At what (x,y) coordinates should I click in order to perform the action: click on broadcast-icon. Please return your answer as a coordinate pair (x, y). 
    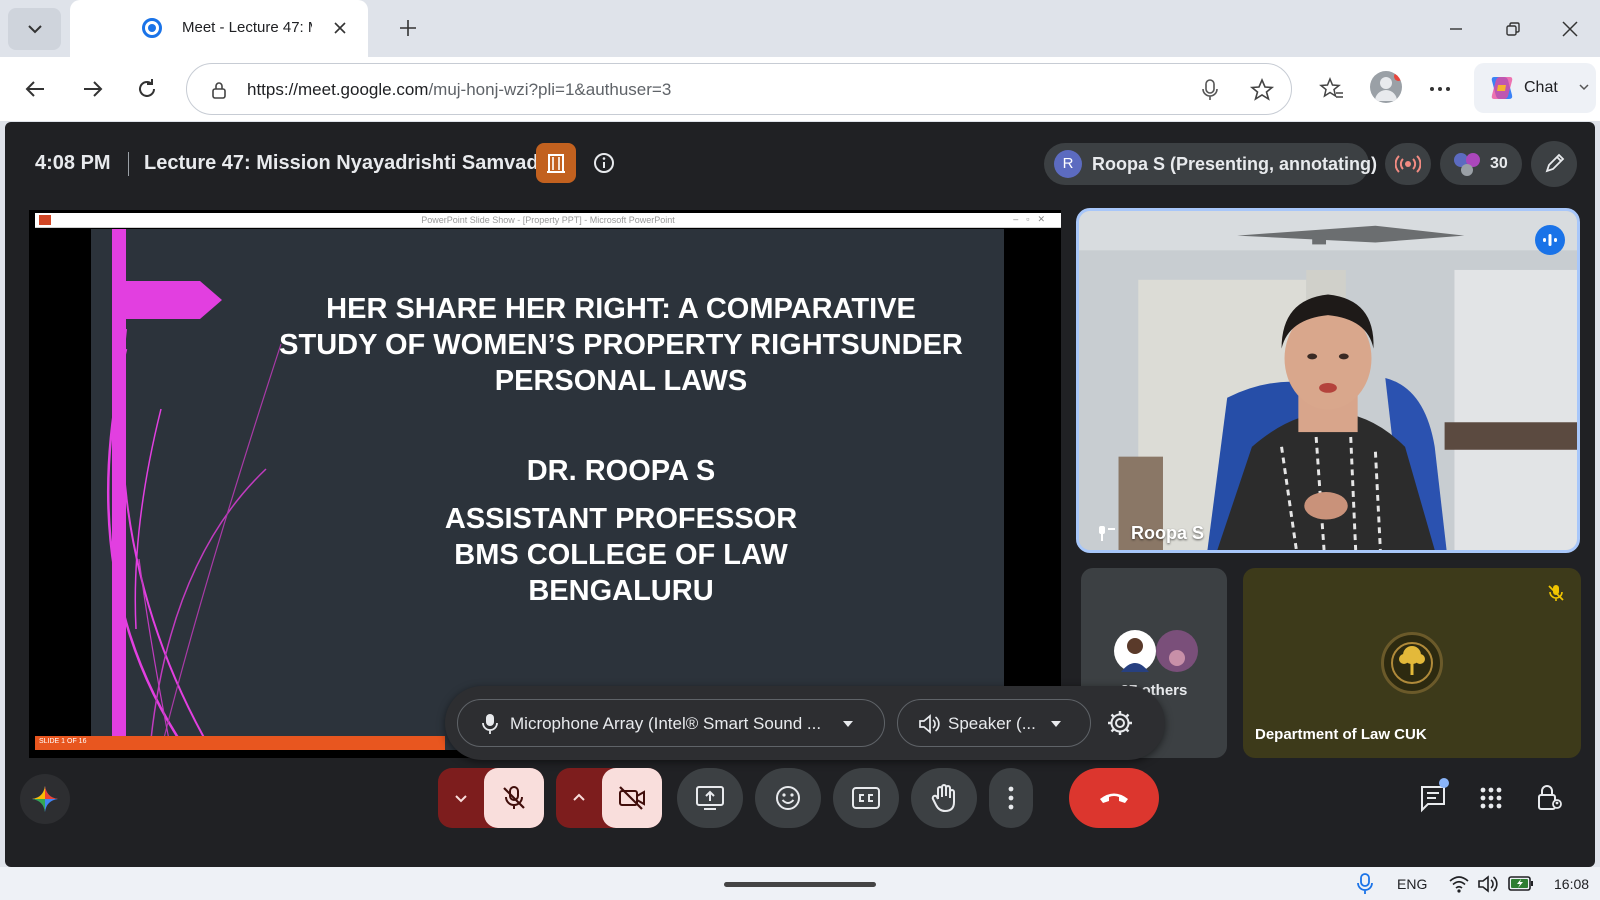
    Looking at the image, I should click on (1408, 164).